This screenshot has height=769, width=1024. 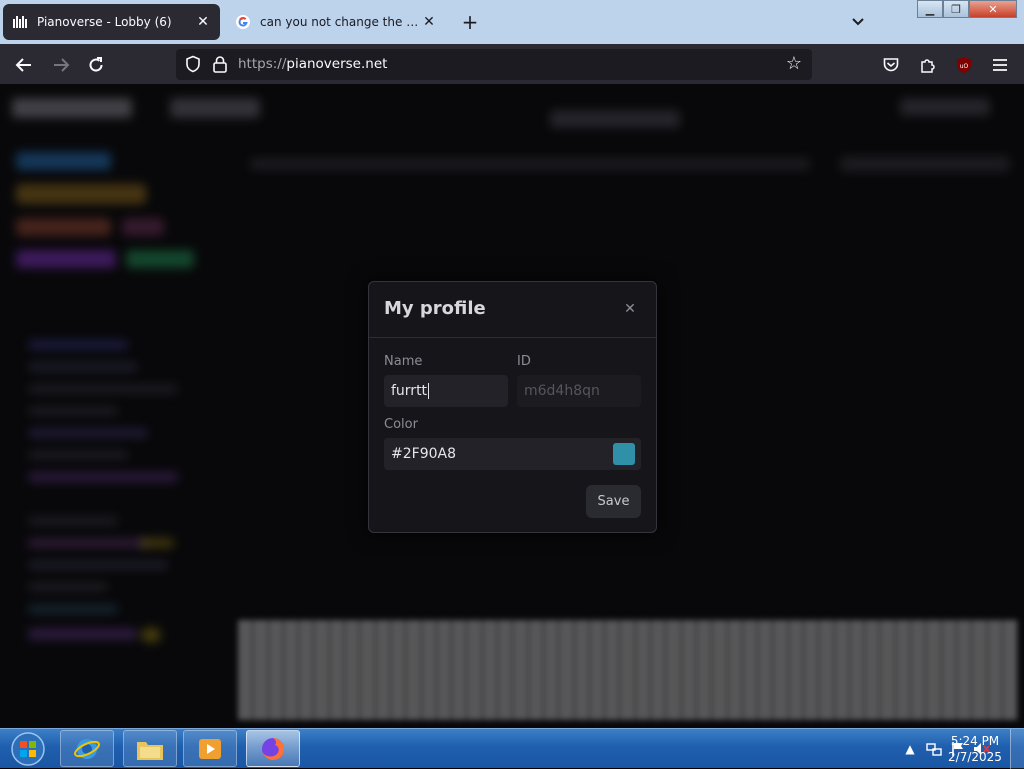 I want to click on tracking-protection-shield-icon, so click(x=193, y=64).